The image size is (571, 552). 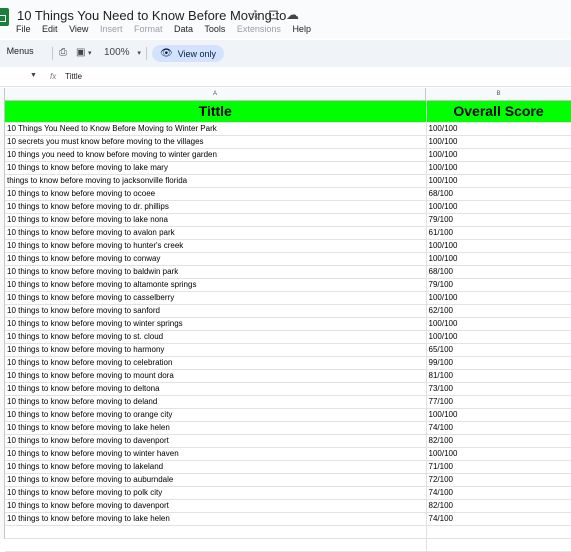 What do you see at coordinates (292, 15) in the screenshot?
I see `cloud-status-icon: ☁` at bounding box center [292, 15].